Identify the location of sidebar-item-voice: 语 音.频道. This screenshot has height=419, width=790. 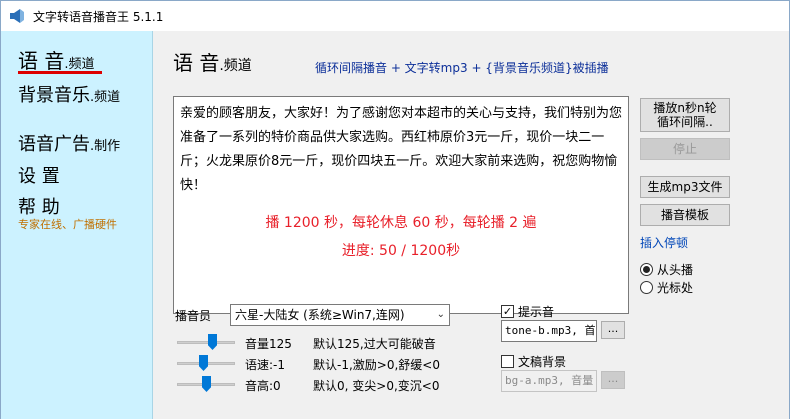
(56, 59).